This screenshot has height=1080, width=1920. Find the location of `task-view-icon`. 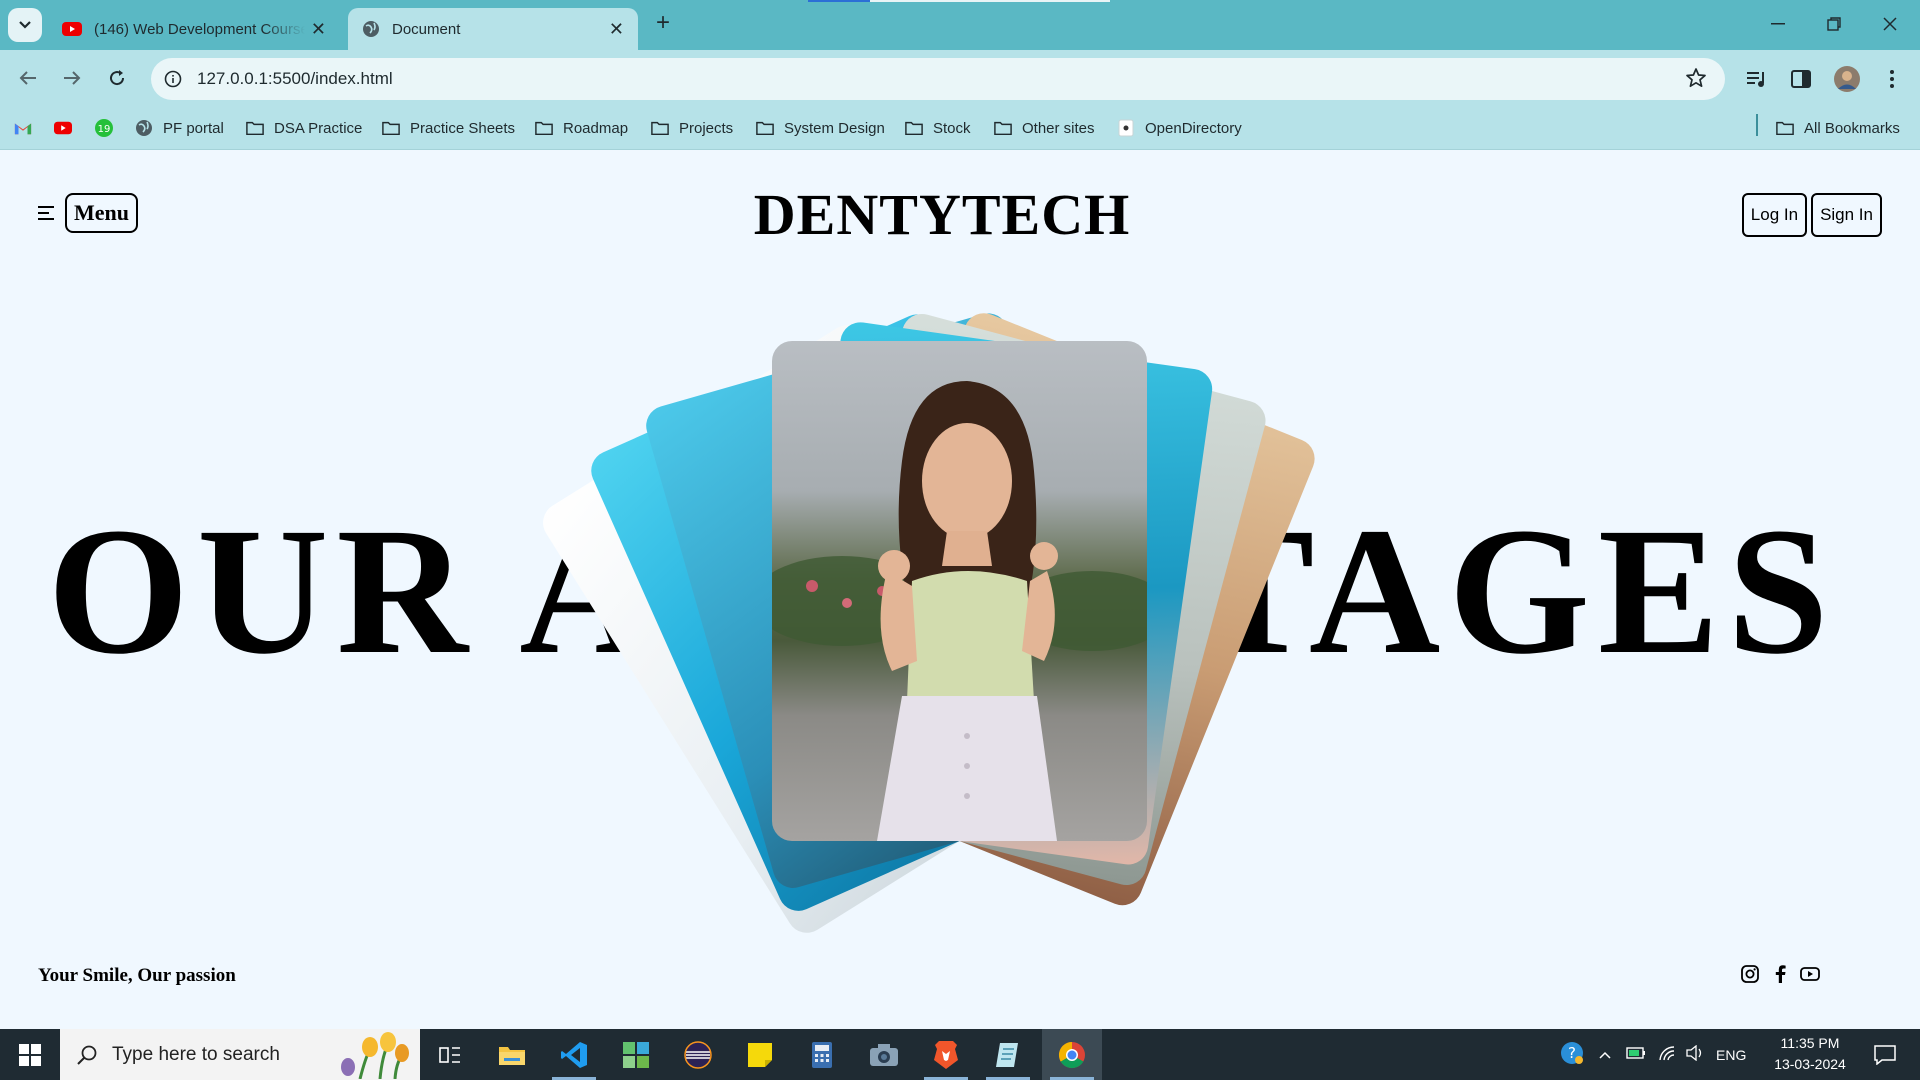

task-view-icon is located at coordinates (449, 1054).